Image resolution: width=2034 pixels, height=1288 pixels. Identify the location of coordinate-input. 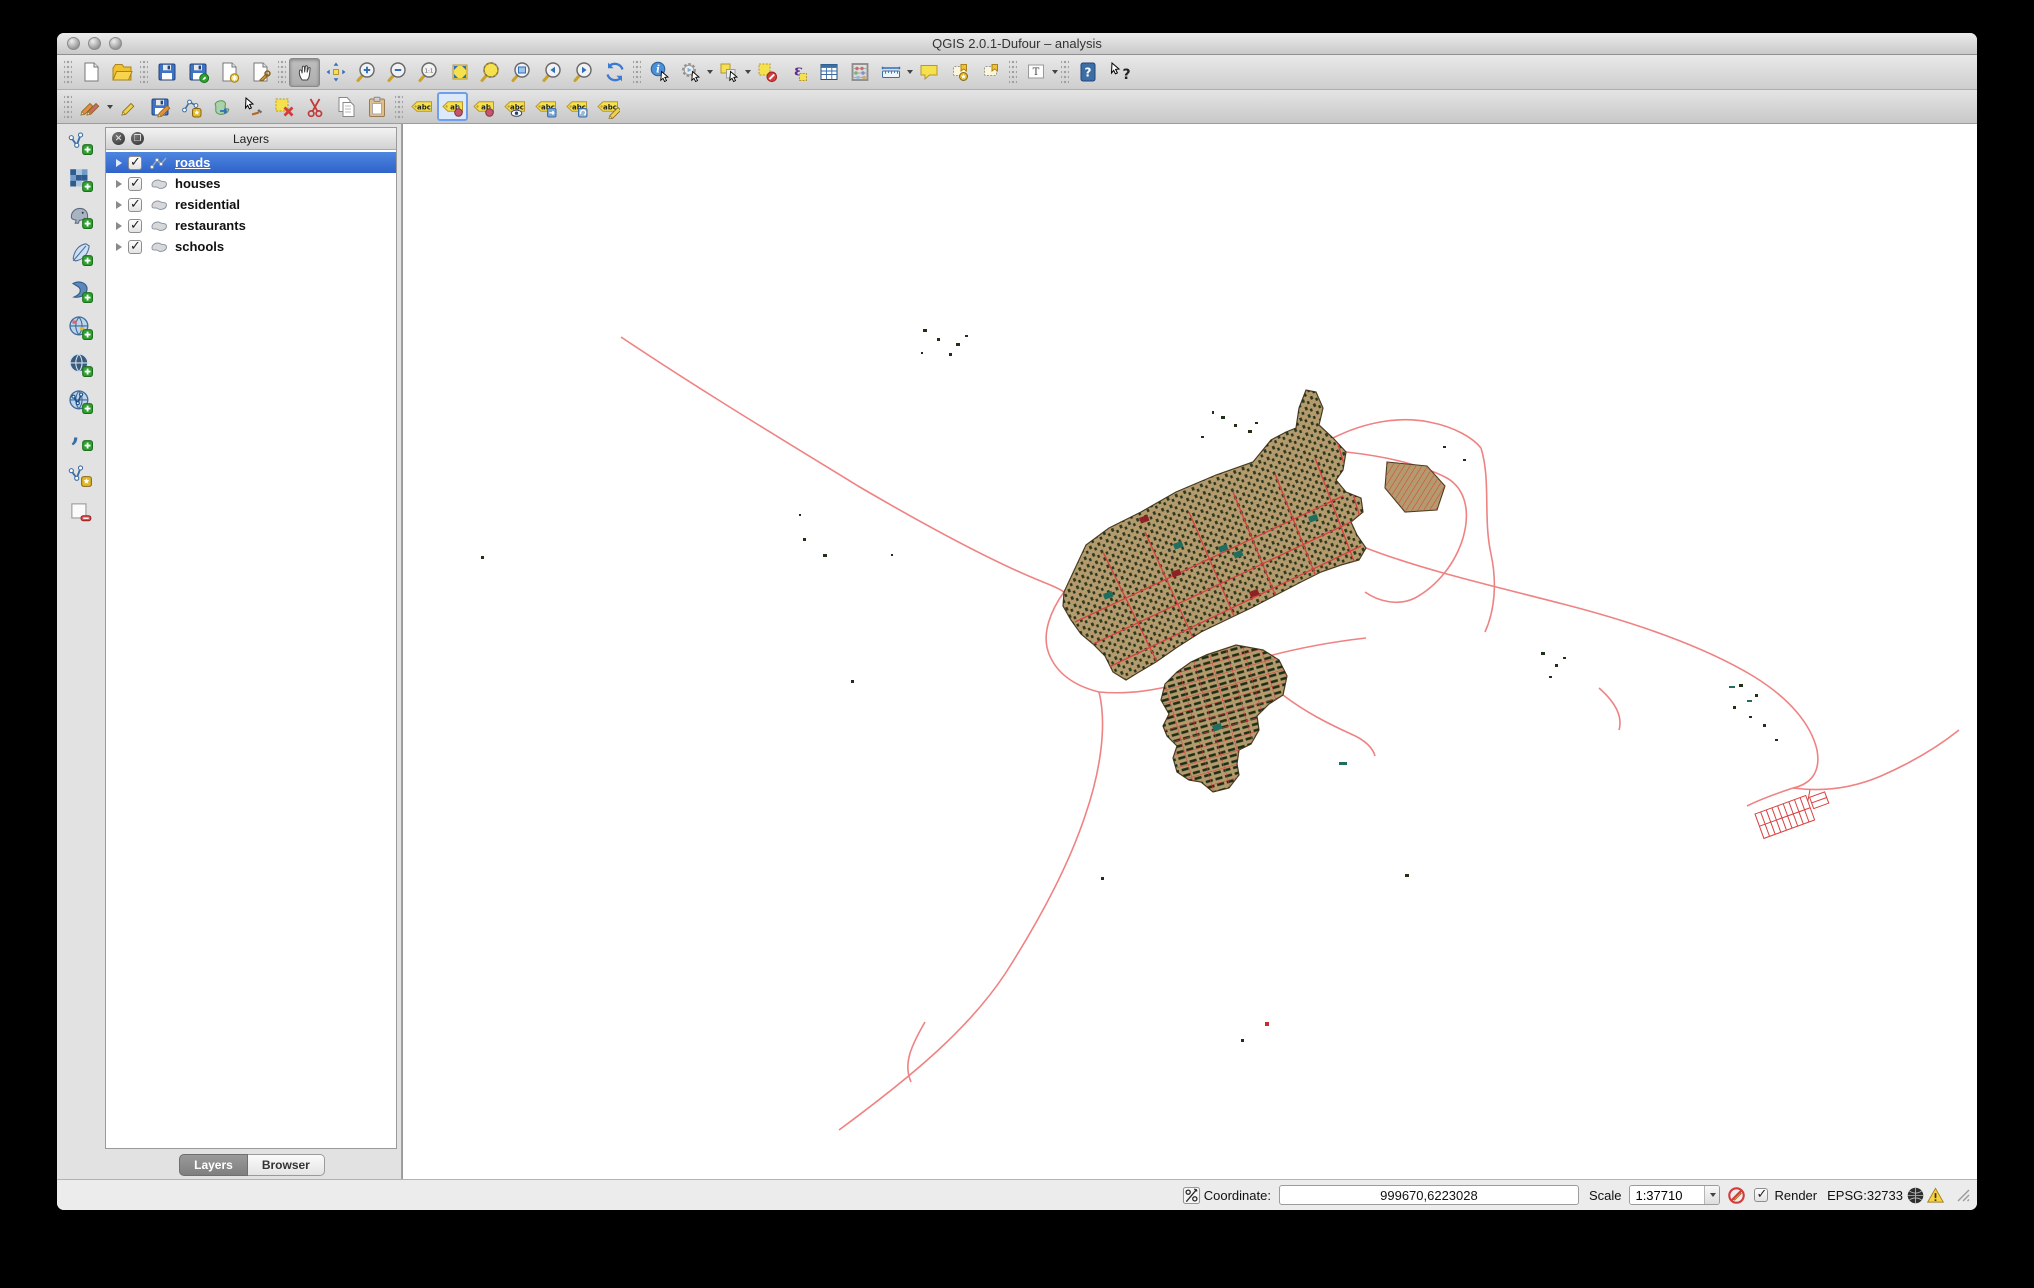
(1428, 1195).